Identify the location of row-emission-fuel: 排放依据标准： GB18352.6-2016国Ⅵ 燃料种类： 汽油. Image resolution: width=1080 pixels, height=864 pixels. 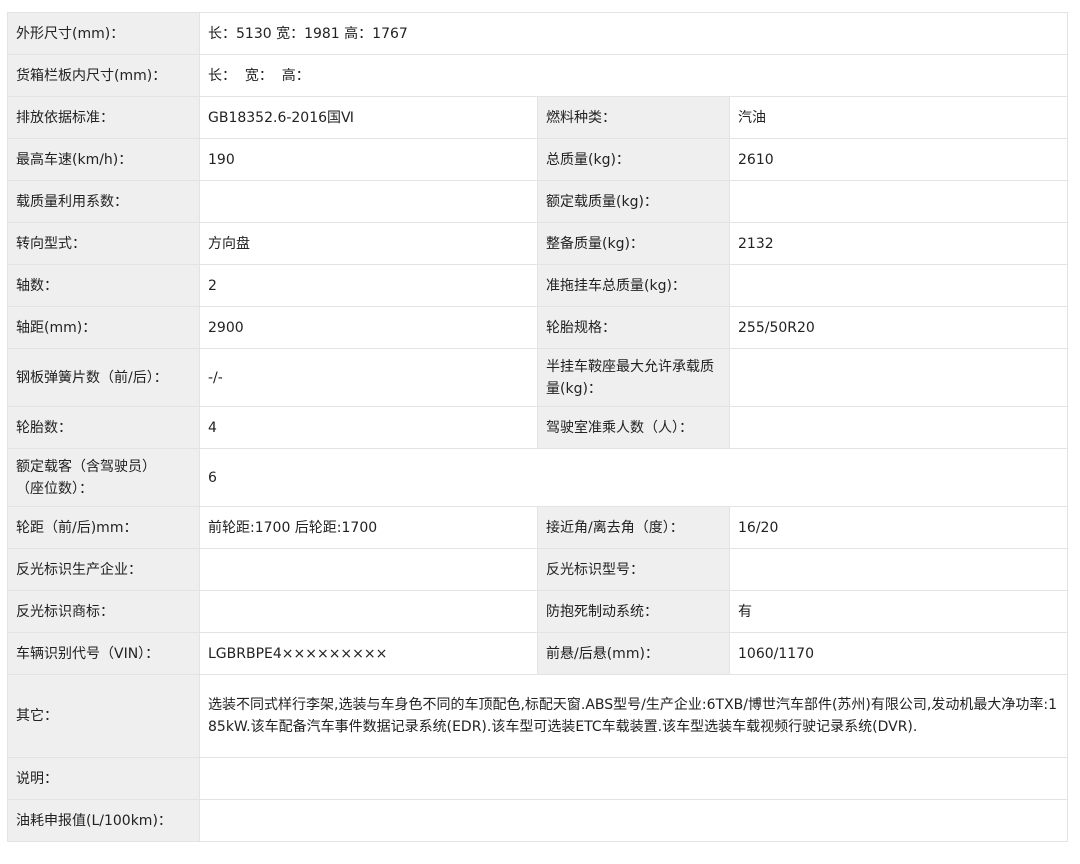
(538, 117).